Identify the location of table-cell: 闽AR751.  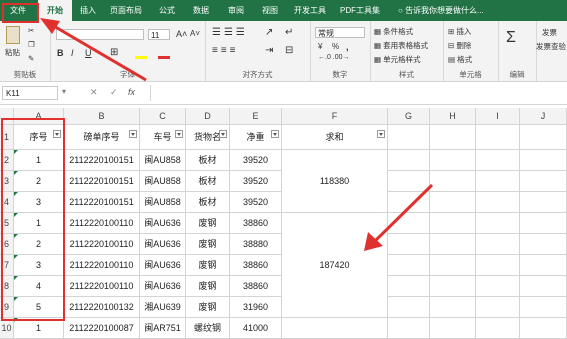
(163, 328).